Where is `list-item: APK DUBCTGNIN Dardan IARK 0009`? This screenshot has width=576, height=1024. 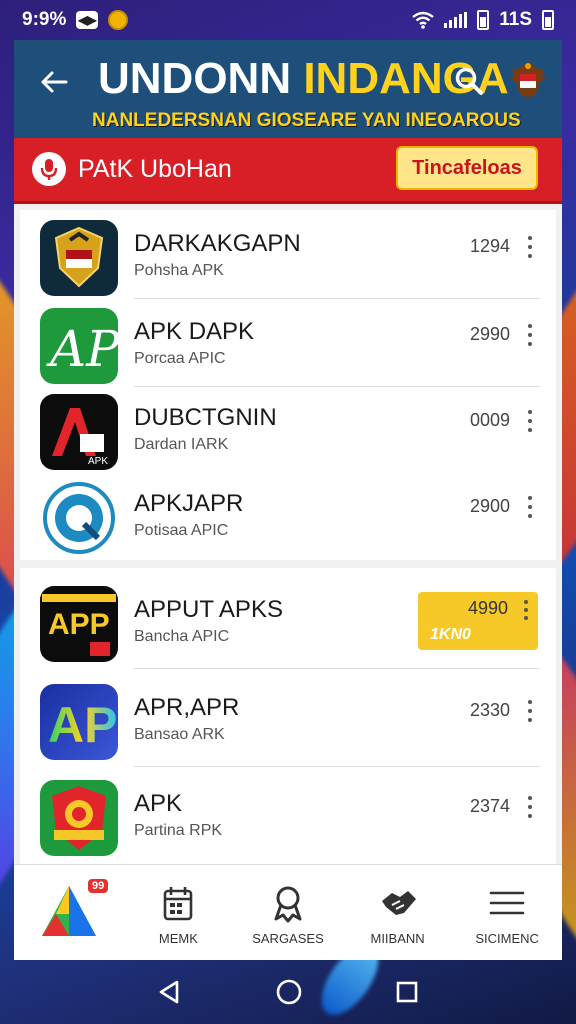
list-item: APK DUBCTGNIN Dardan IARK 0009 is located at coordinates (288, 429).